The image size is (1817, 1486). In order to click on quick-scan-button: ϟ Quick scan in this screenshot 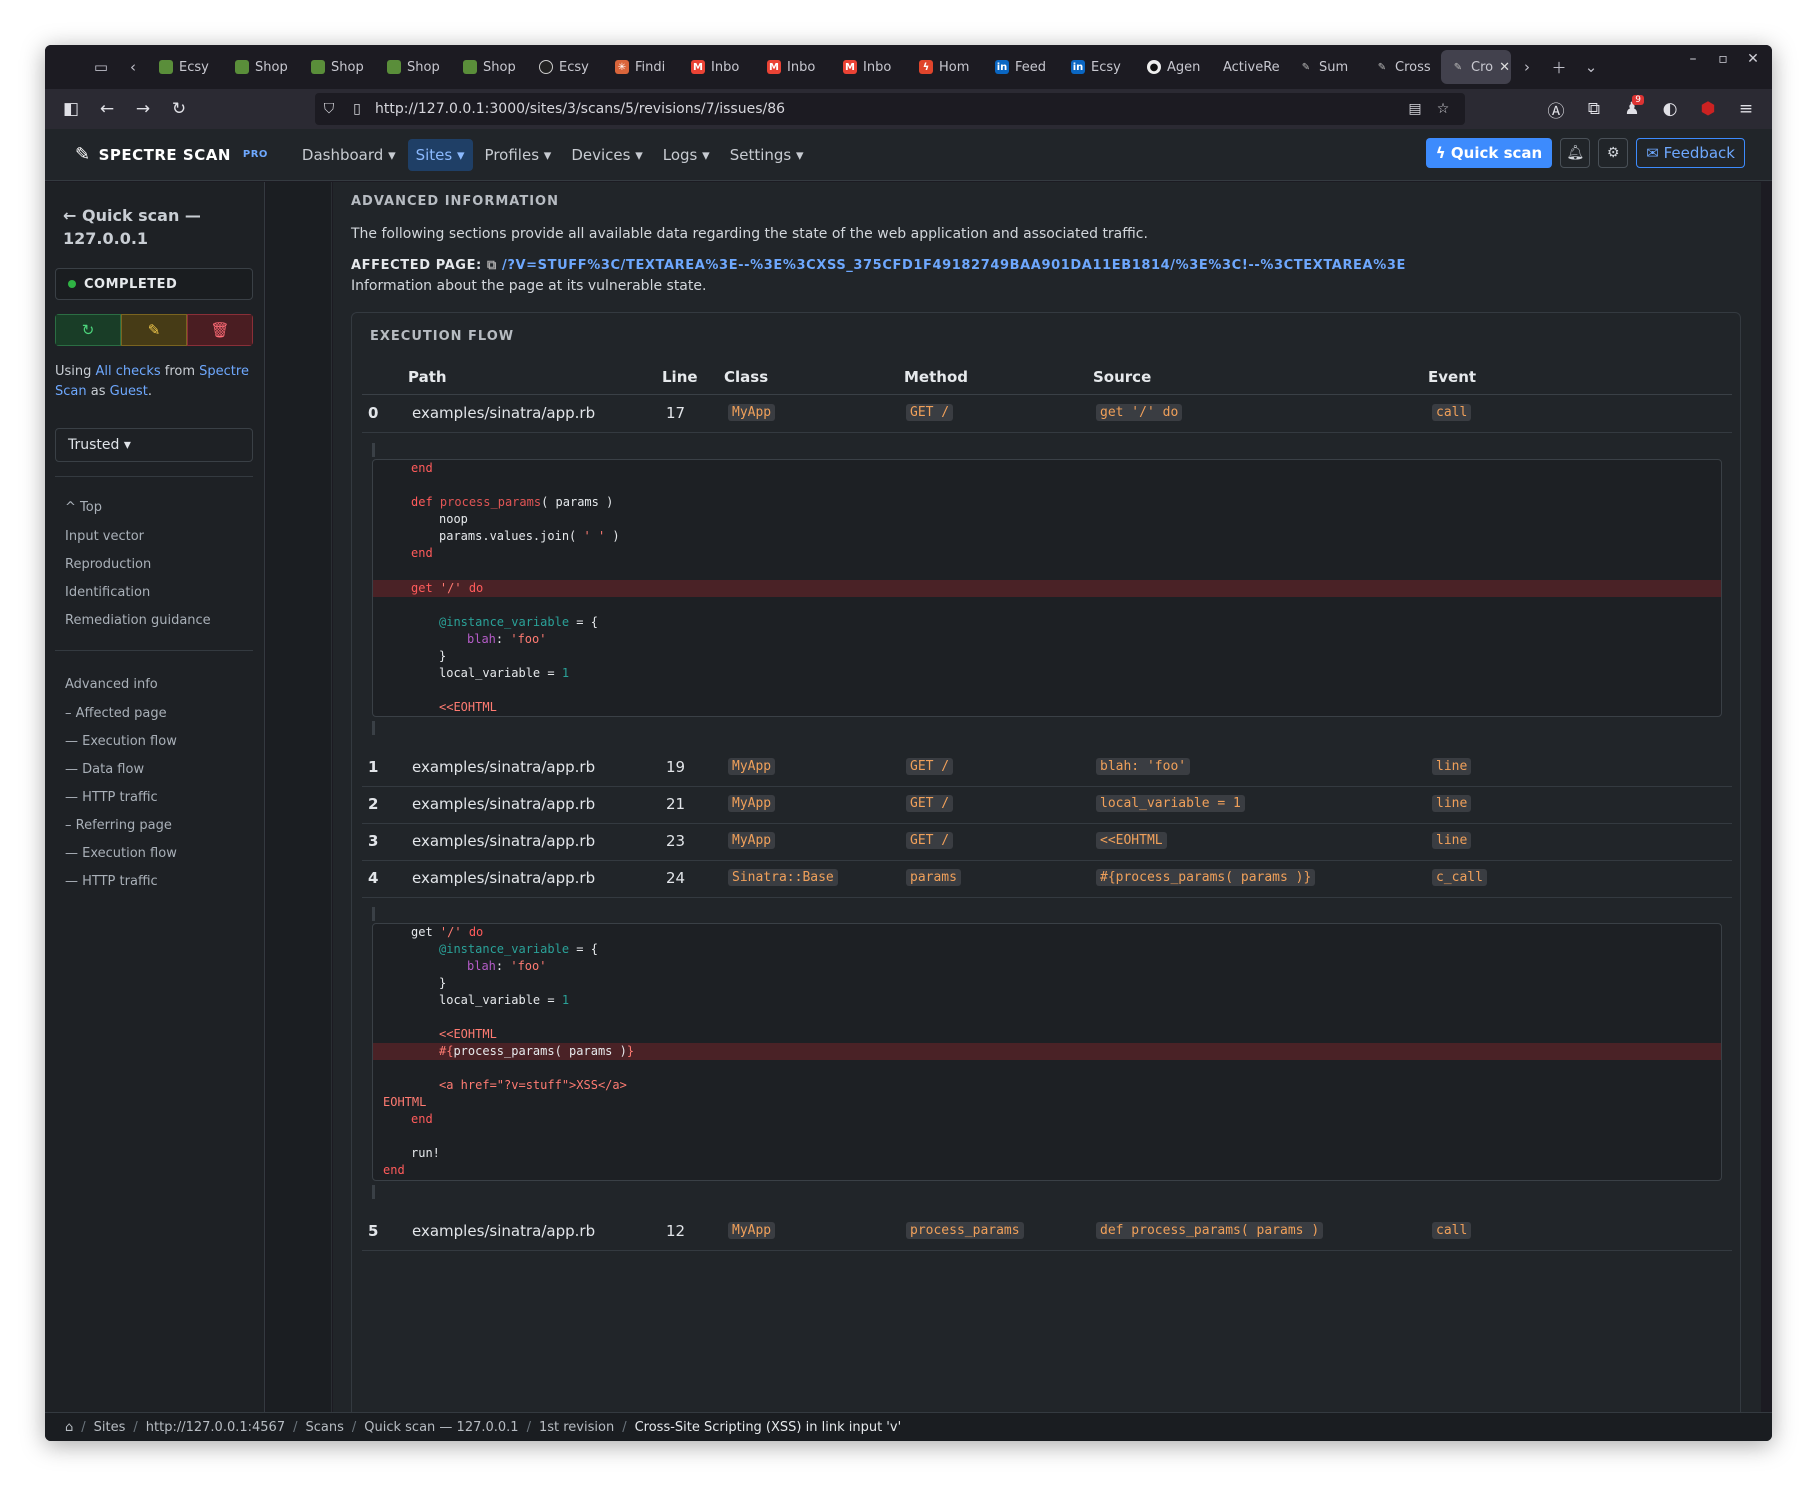, I will do `click(1489, 153)`.